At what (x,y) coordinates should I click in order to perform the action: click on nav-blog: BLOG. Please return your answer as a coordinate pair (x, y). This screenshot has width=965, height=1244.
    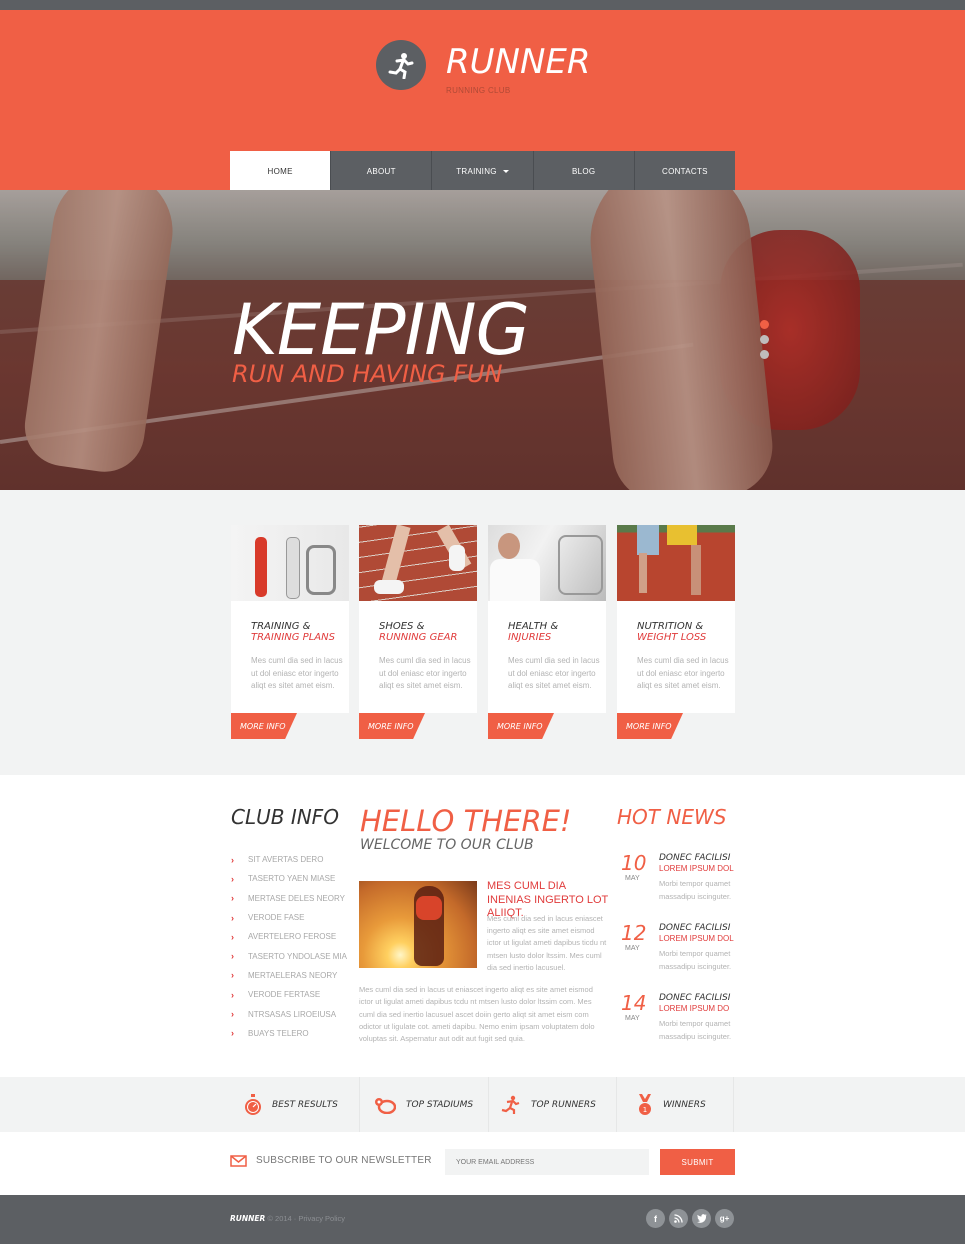
    Looking at the image, I should click on (584, 171).